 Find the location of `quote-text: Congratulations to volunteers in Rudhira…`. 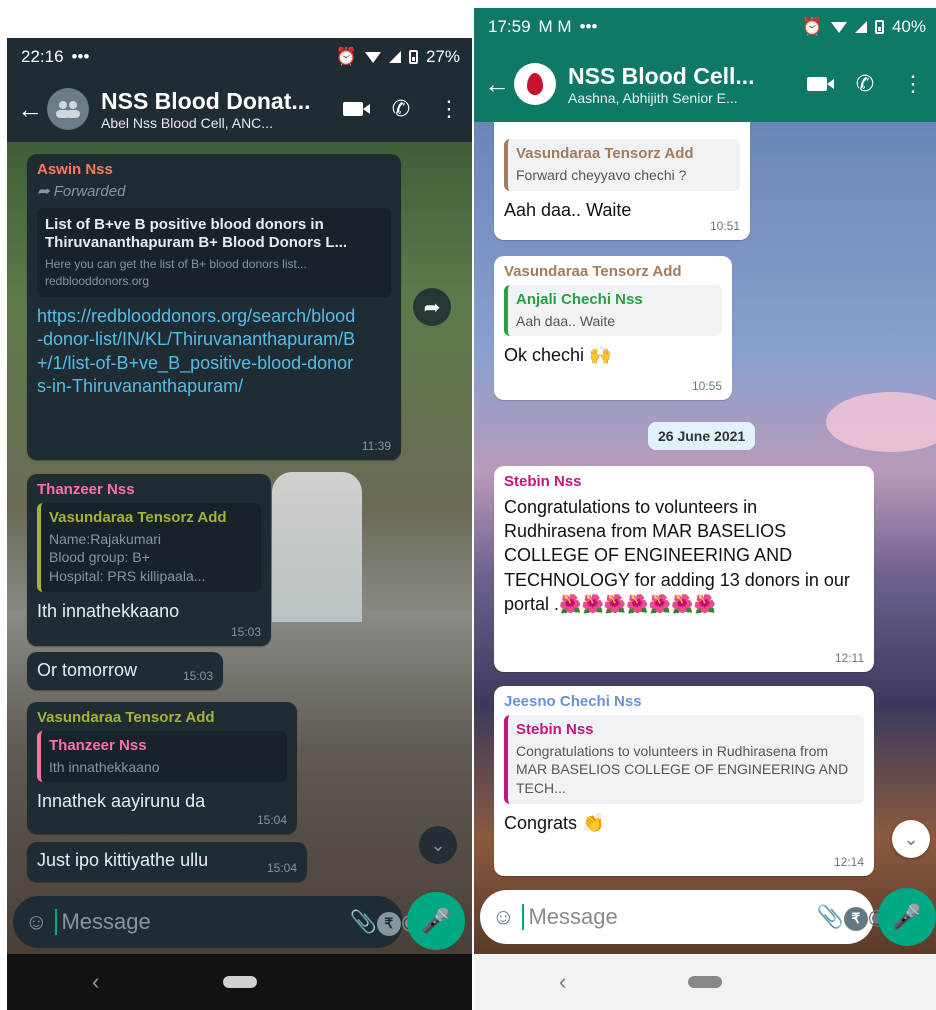

quote-text: Congratulations to volunteers in Rudhira… is located at coordinates (682, 769).